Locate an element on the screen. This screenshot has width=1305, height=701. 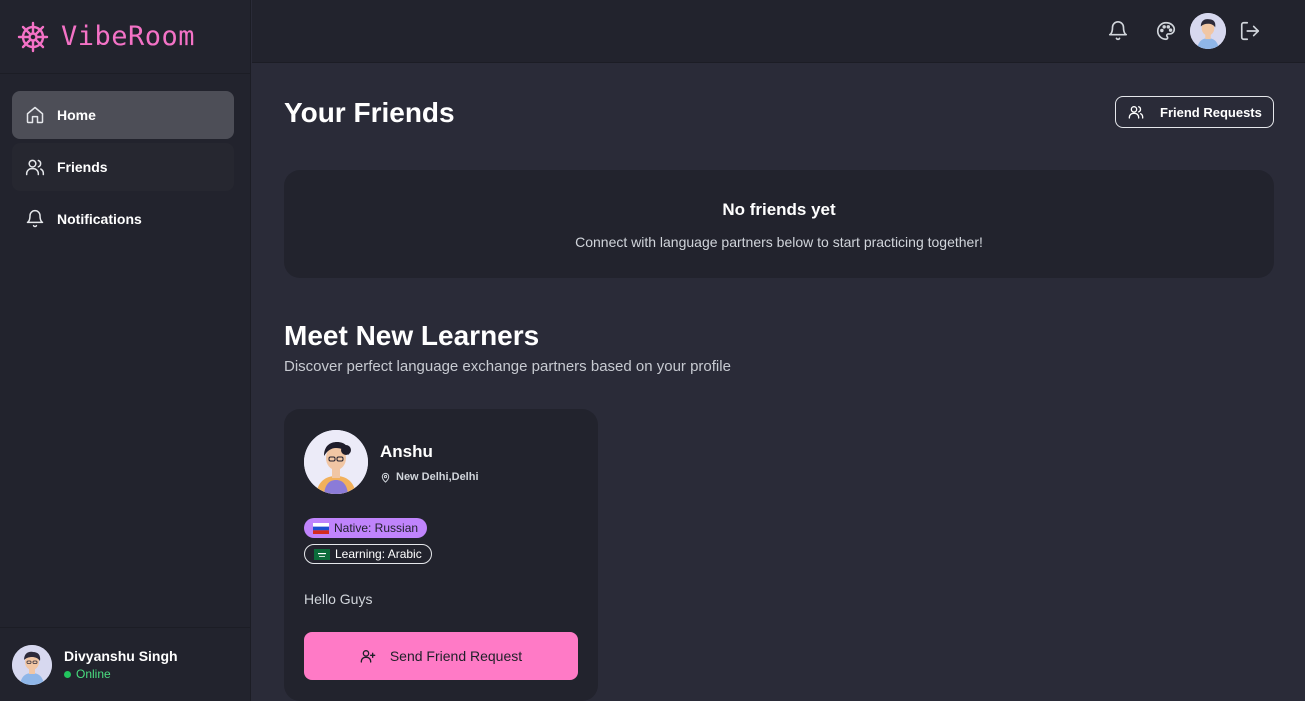
sidebar-item-notifications: Notifications is located at coordinates (123, 219).